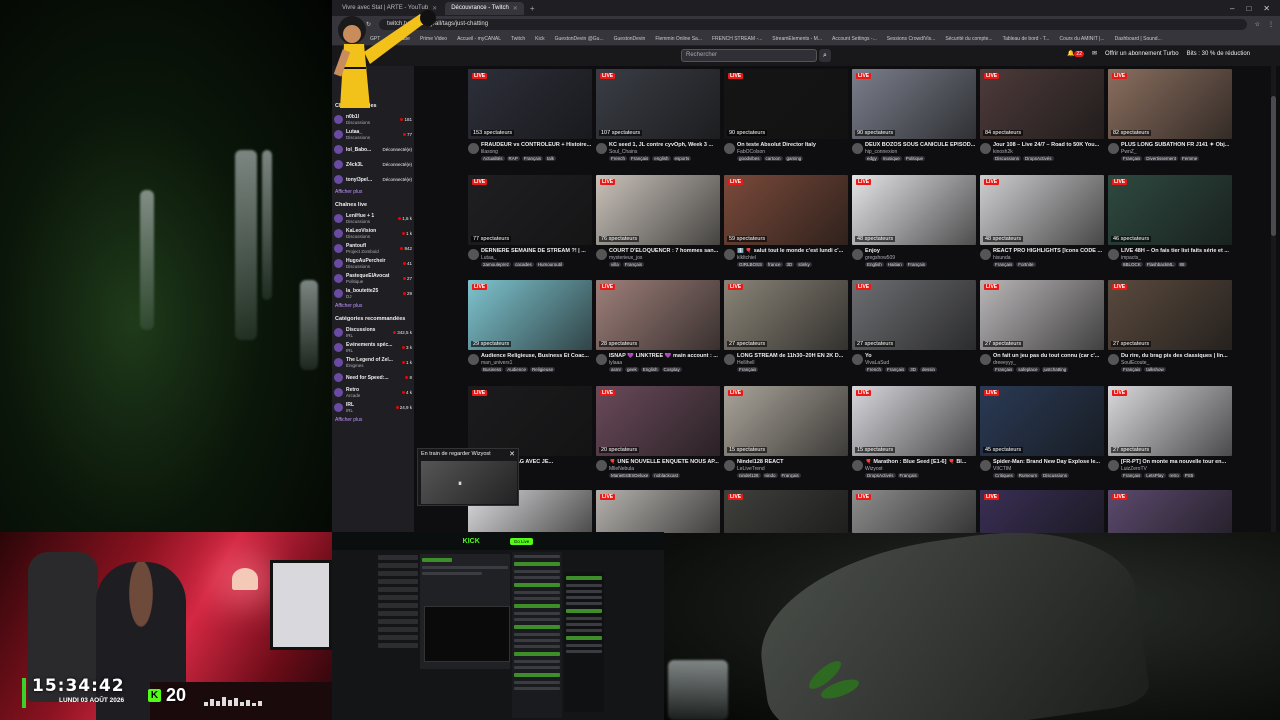  Describe the element at coordinates (543, 369) in the screenshot. I see `tag-pill: Religieuse` at that location.